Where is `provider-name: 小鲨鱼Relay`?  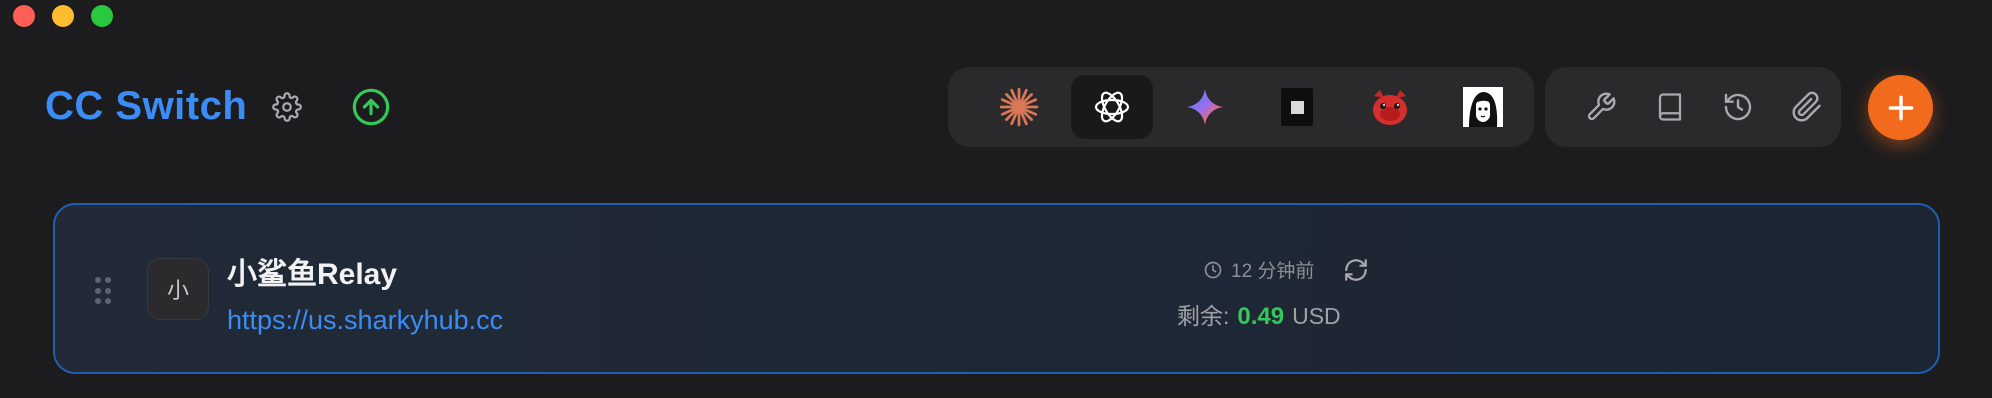
provider-name: 小鲨鱼Relay is located at coordinates (312, 274).